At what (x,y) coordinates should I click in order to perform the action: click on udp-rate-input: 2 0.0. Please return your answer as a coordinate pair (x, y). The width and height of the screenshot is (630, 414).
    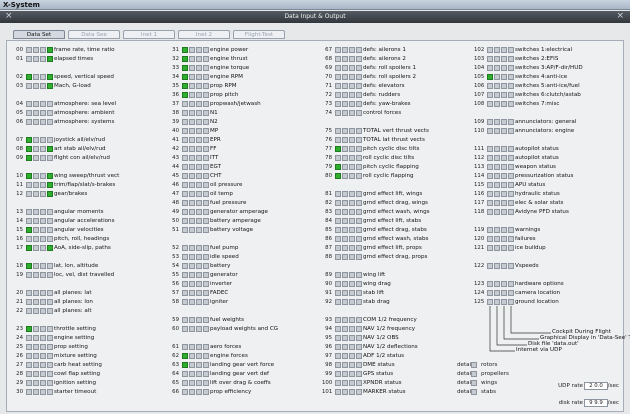
    Looking at the image, I should click on (596, 386).